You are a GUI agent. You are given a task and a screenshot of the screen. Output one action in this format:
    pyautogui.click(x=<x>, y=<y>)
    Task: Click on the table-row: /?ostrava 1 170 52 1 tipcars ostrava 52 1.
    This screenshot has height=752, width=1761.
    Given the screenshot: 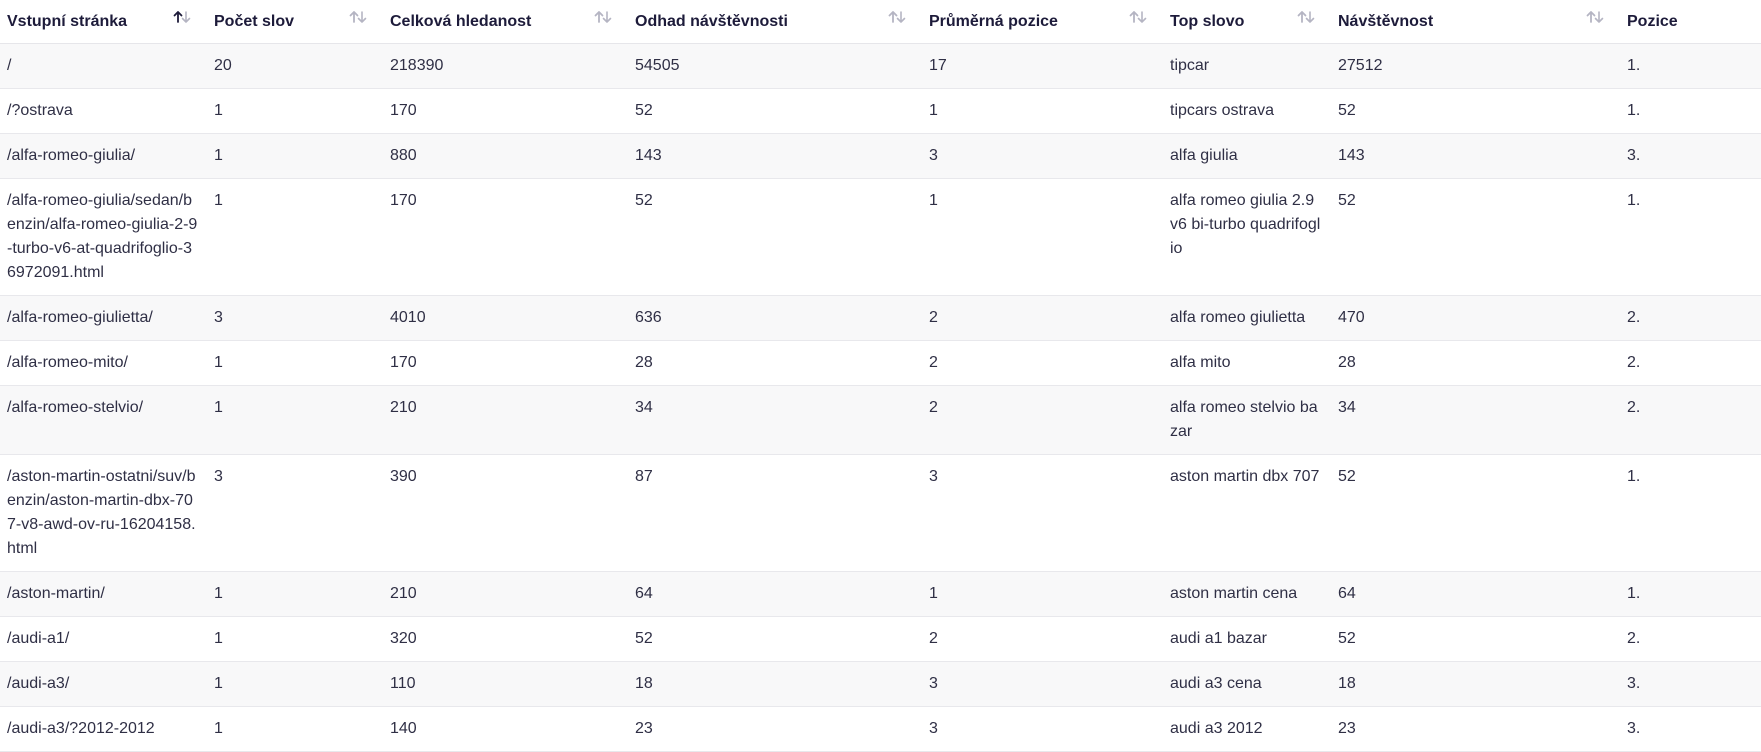 What is the action you would take?
    pyautogui.click(x=880, y=111)
    